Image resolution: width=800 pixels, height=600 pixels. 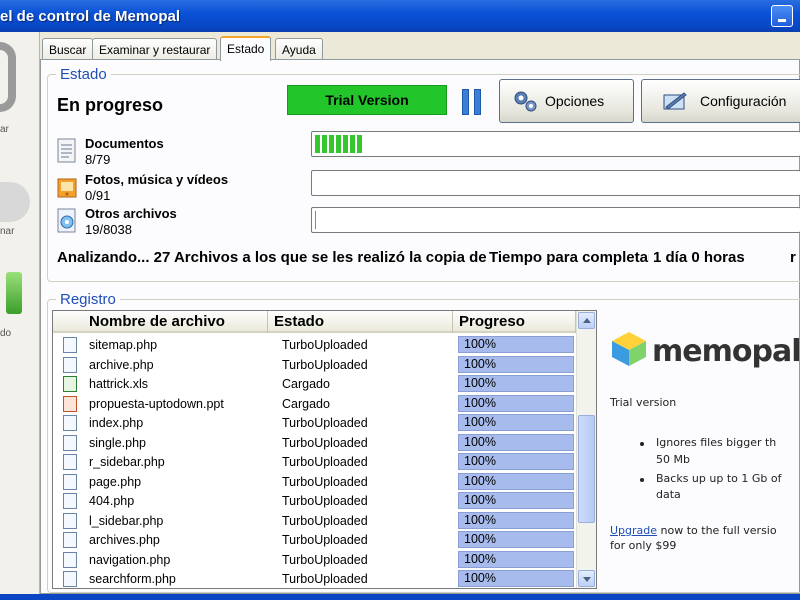 What do you see at coordinates (367, 100) in the screenshot?
I see `trial-badge: Trial Version` at bounding box center [367, 100].